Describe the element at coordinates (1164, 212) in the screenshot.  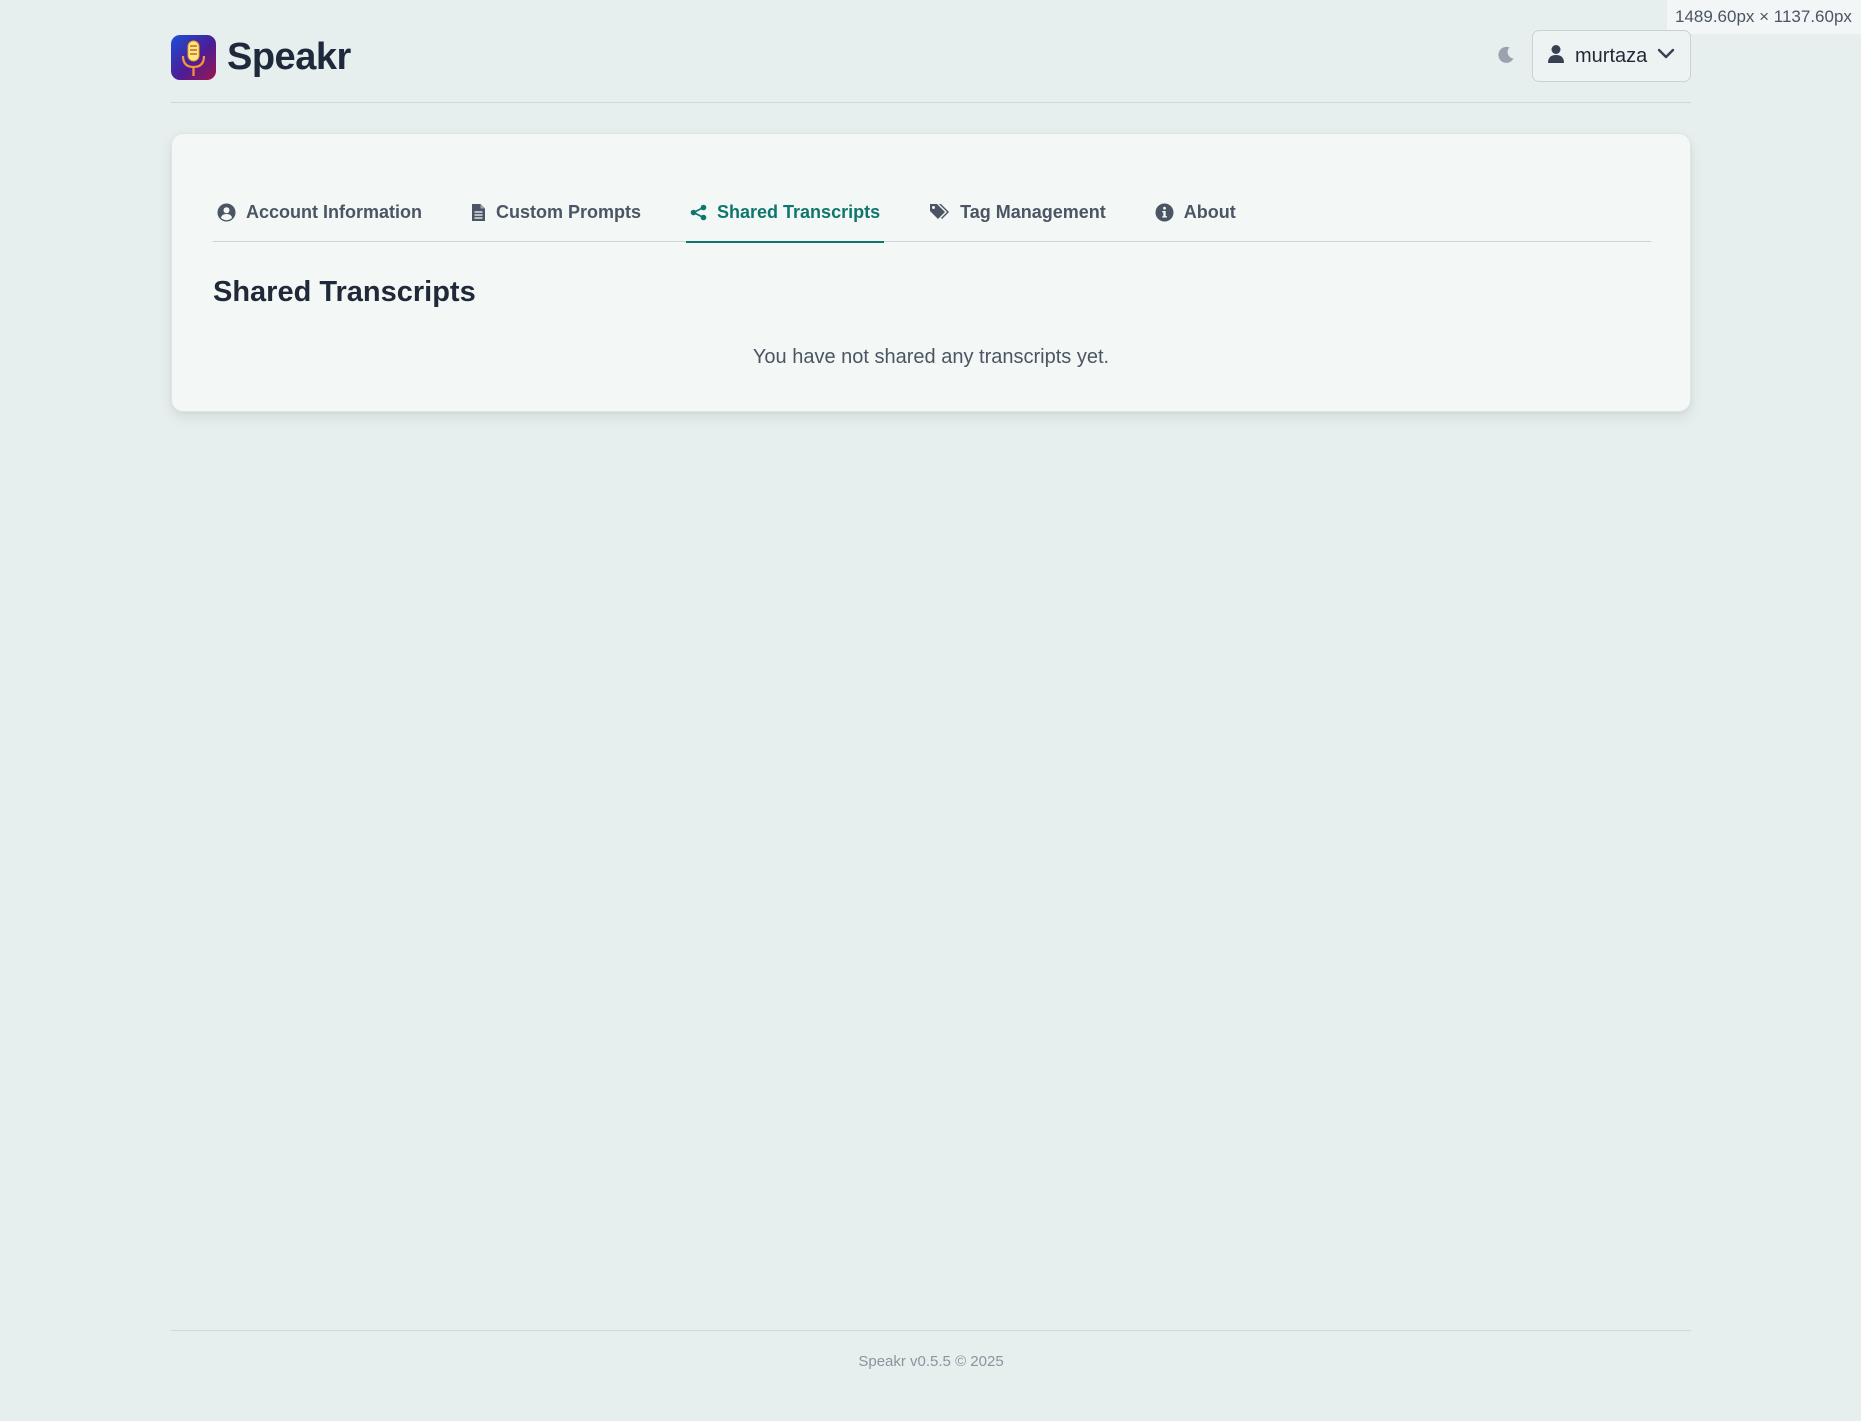
I see `info-icon` at that location.